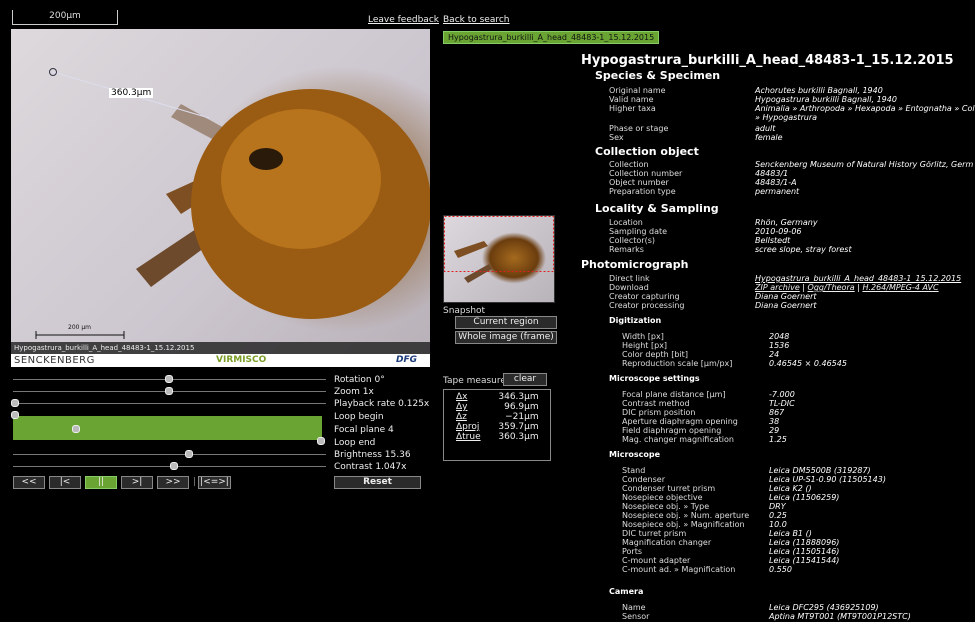 This screenshot has width=975, height=622. What do you see at coordinates (786, 117) in the screenshot?
I see `higher-taxa-value-cont: » Hypogastrura` at bounding box center [786, 117].